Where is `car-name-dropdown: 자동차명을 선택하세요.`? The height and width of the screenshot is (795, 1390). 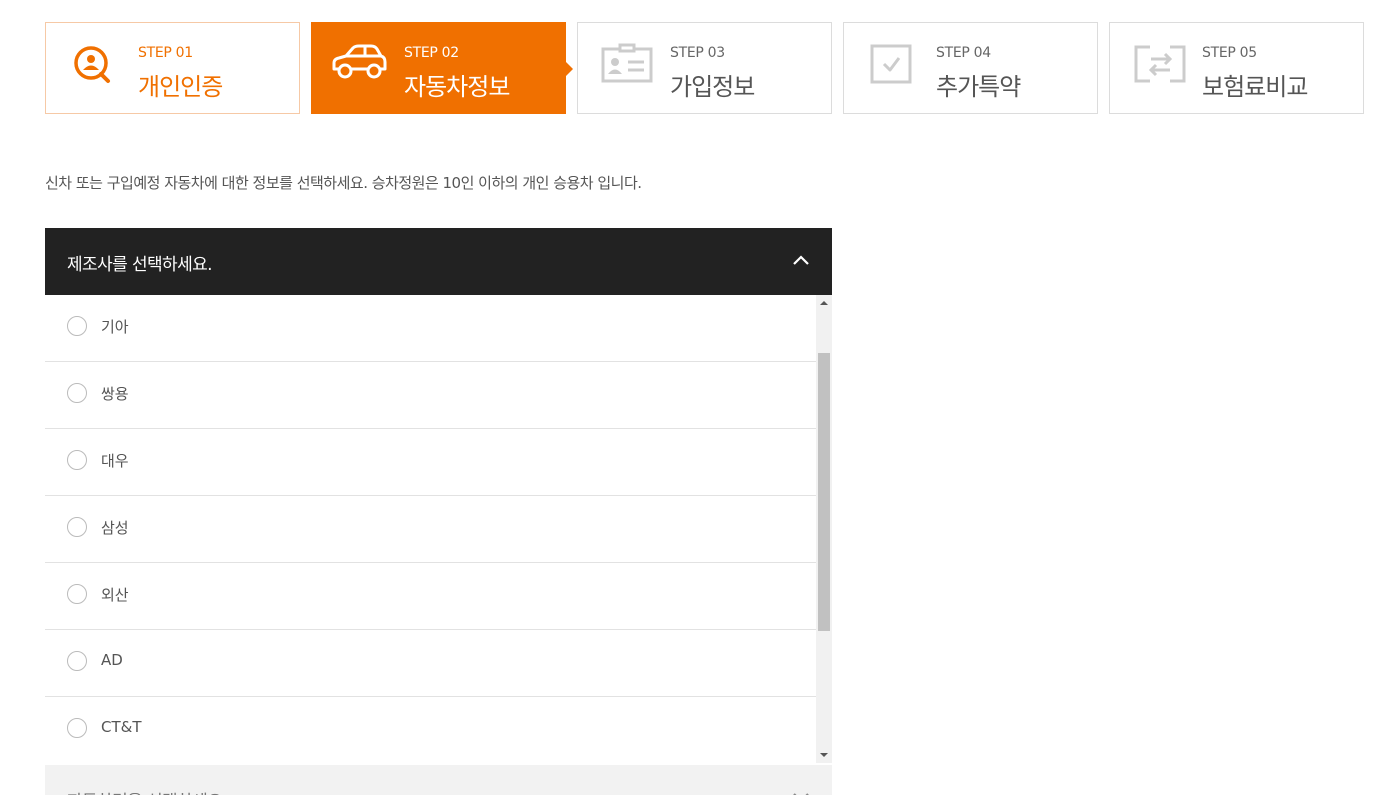 car-name-dropdown: 자동차명을 선택하세요. is located at coordinates (438, 780).